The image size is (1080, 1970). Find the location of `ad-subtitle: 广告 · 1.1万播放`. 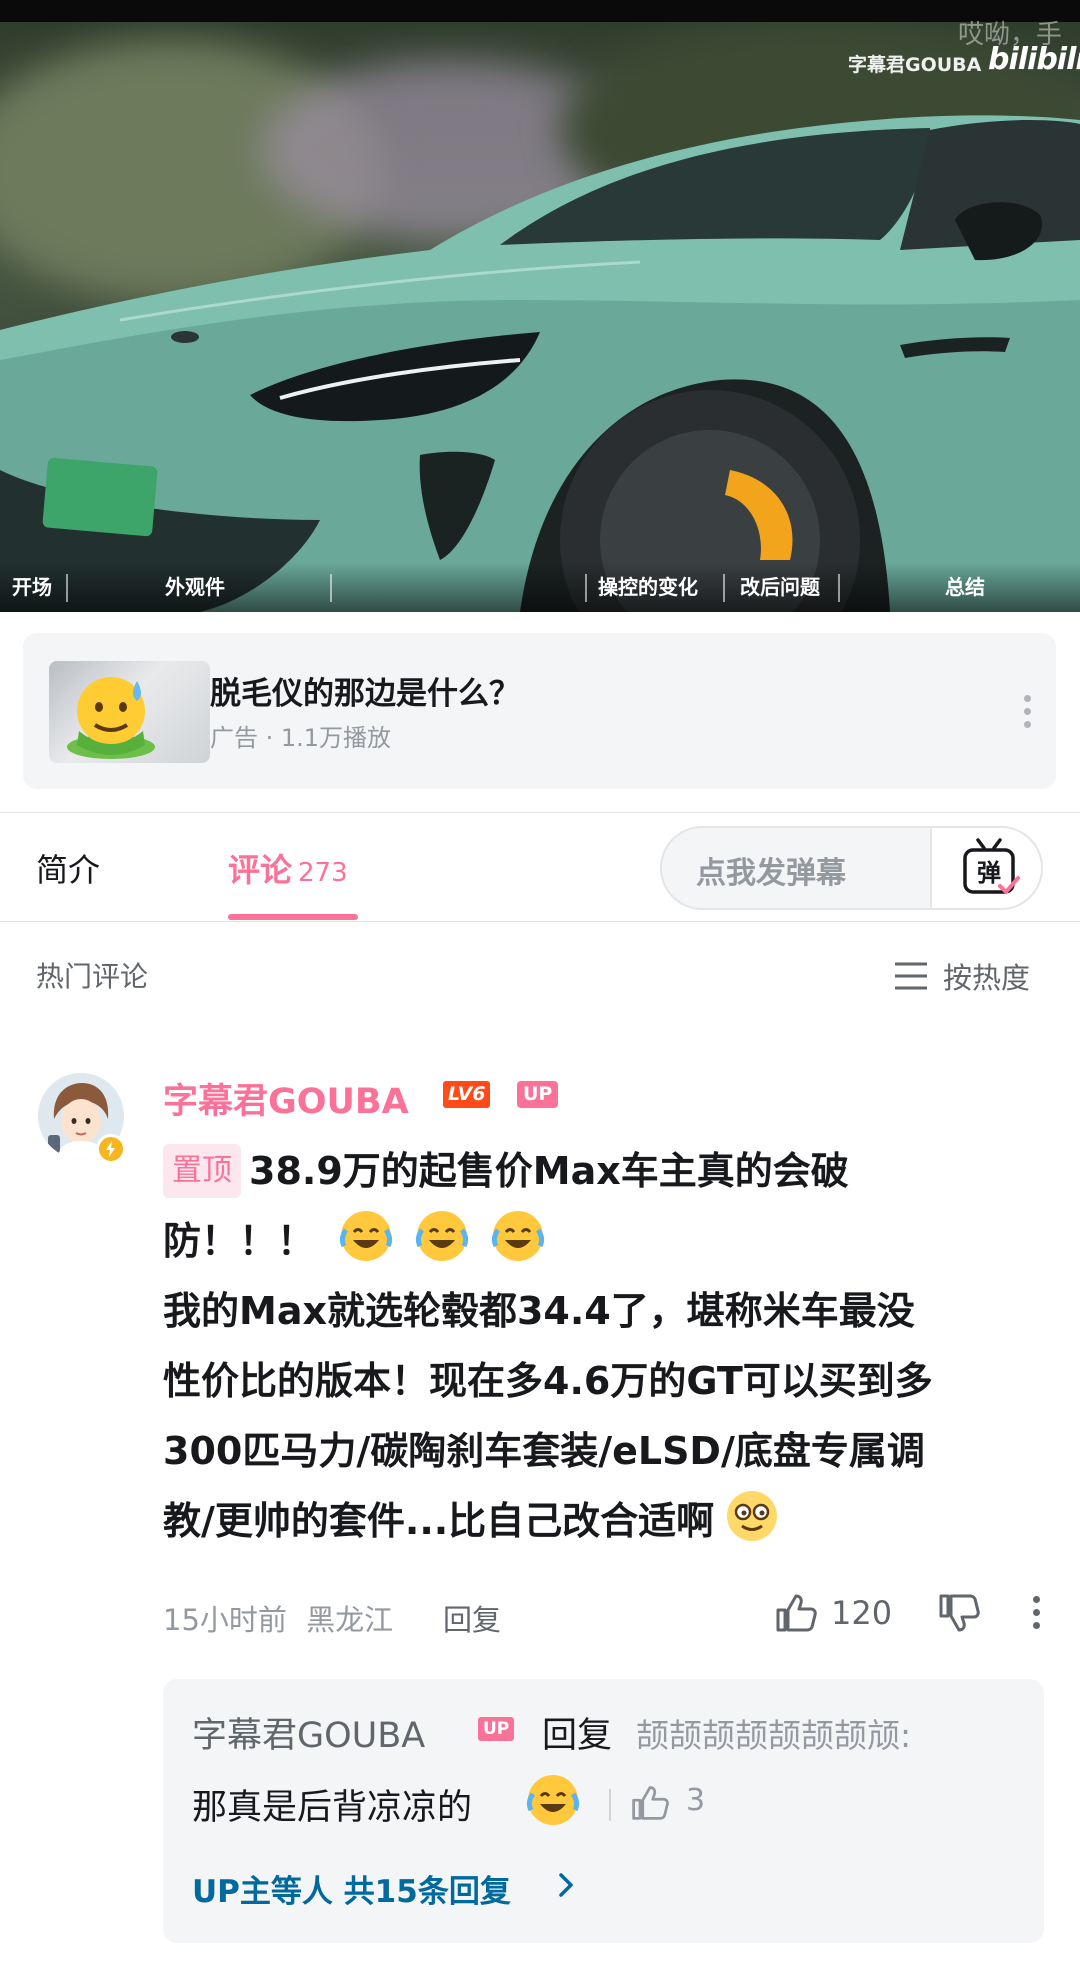

ad-subtitle: 广告 · 1.1万播放 is located at coordinates (301, 738).